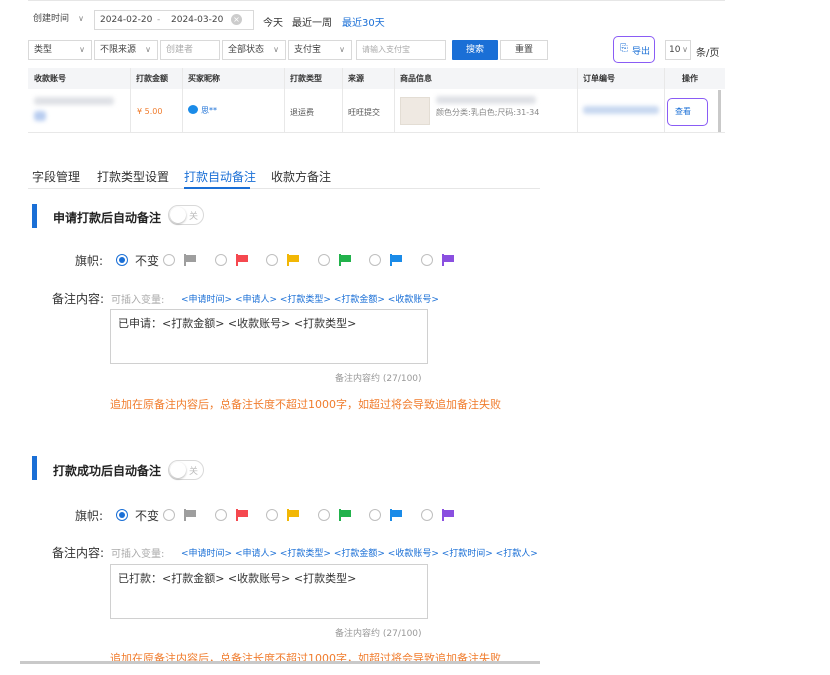 The width and height of the screenshot is (830, 675). Describe the element at coordinates (193, 217) in the screenshot. I see `toggle-label: 关` at that location.